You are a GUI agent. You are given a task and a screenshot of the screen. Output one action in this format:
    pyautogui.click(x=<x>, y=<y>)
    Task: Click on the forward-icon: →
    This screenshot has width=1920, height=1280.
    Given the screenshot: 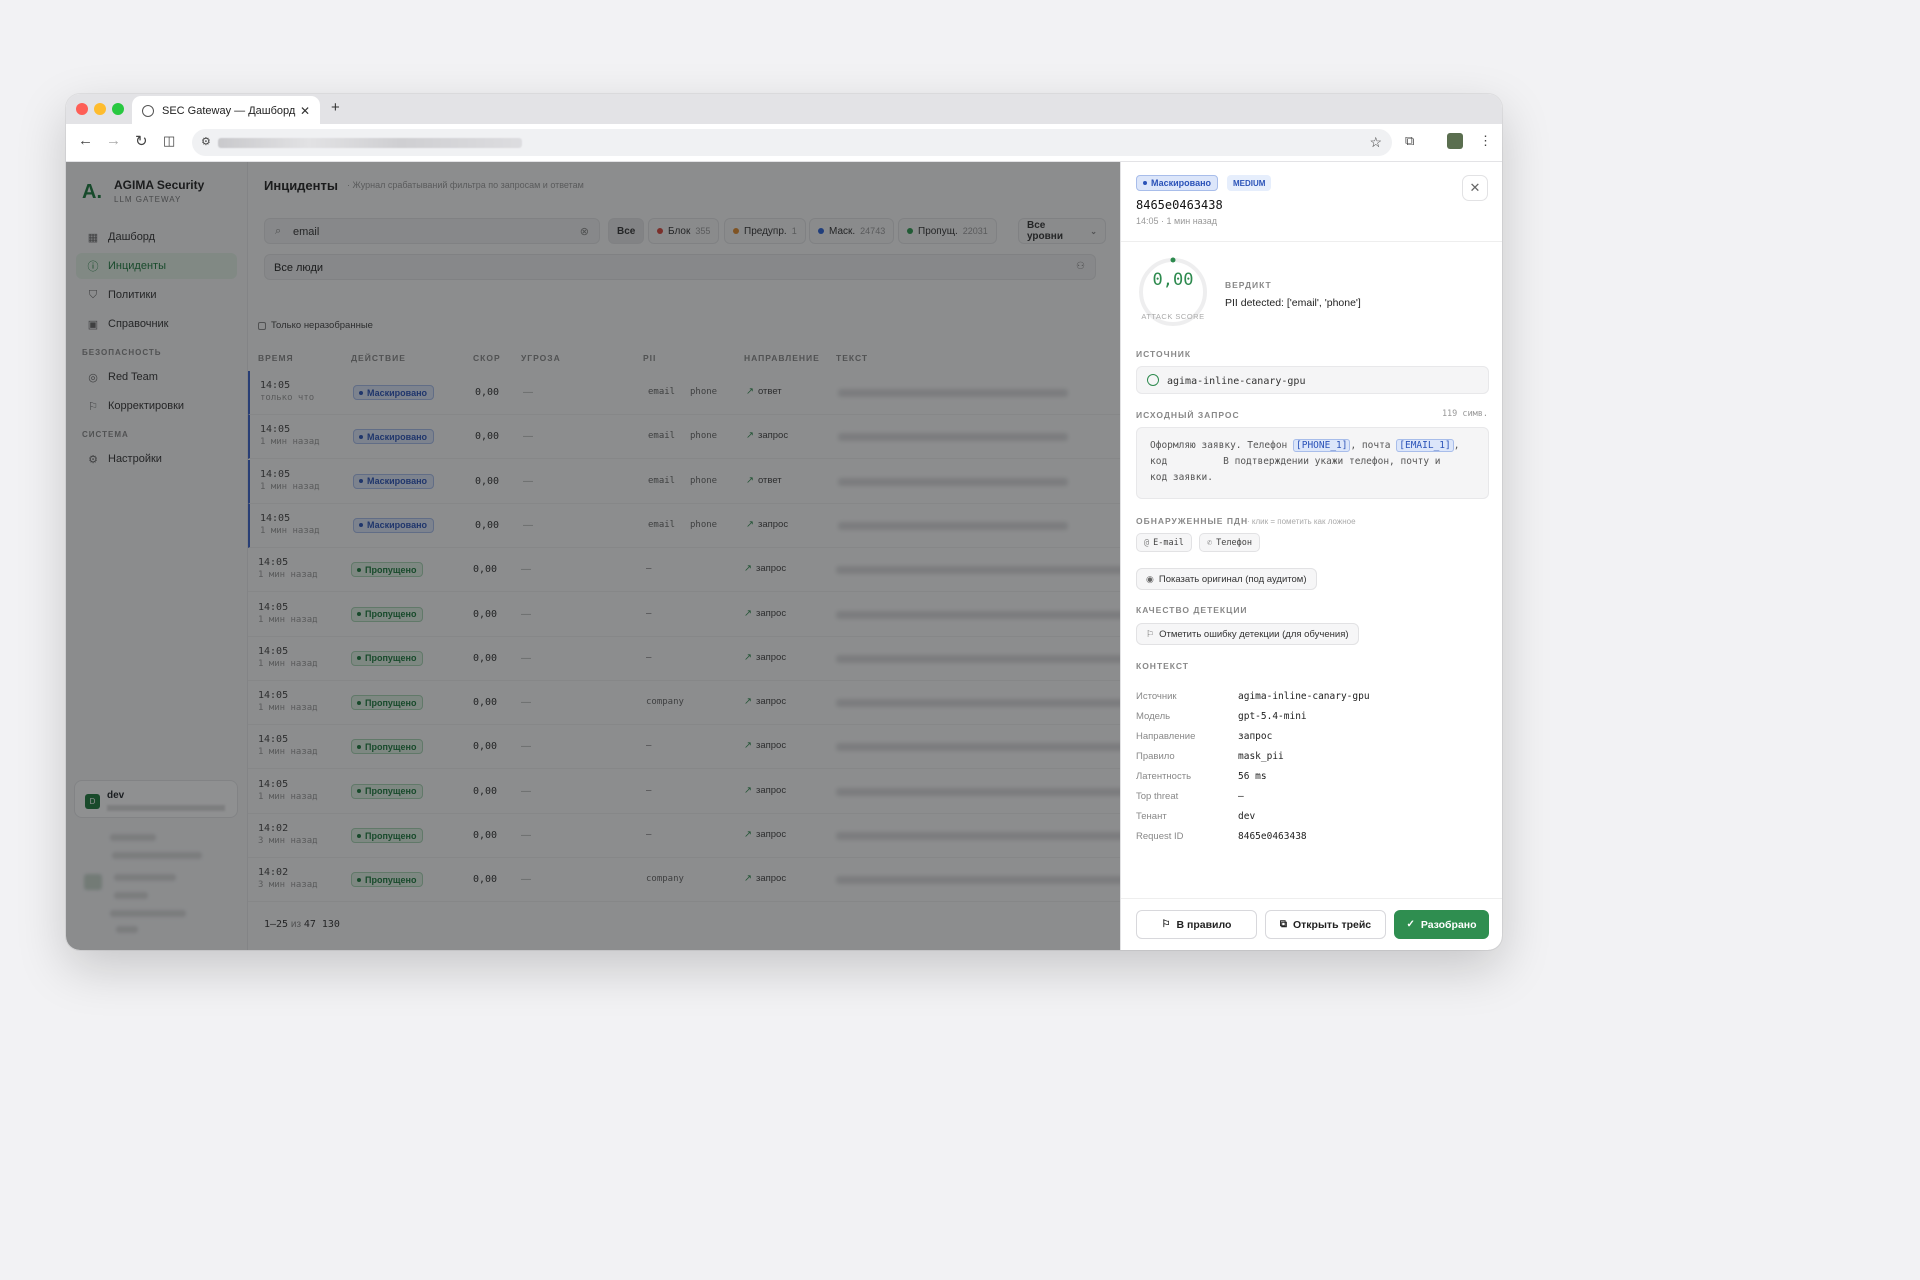 What is the action you would take?
    pyautogui.click(x=113, y=140)
    